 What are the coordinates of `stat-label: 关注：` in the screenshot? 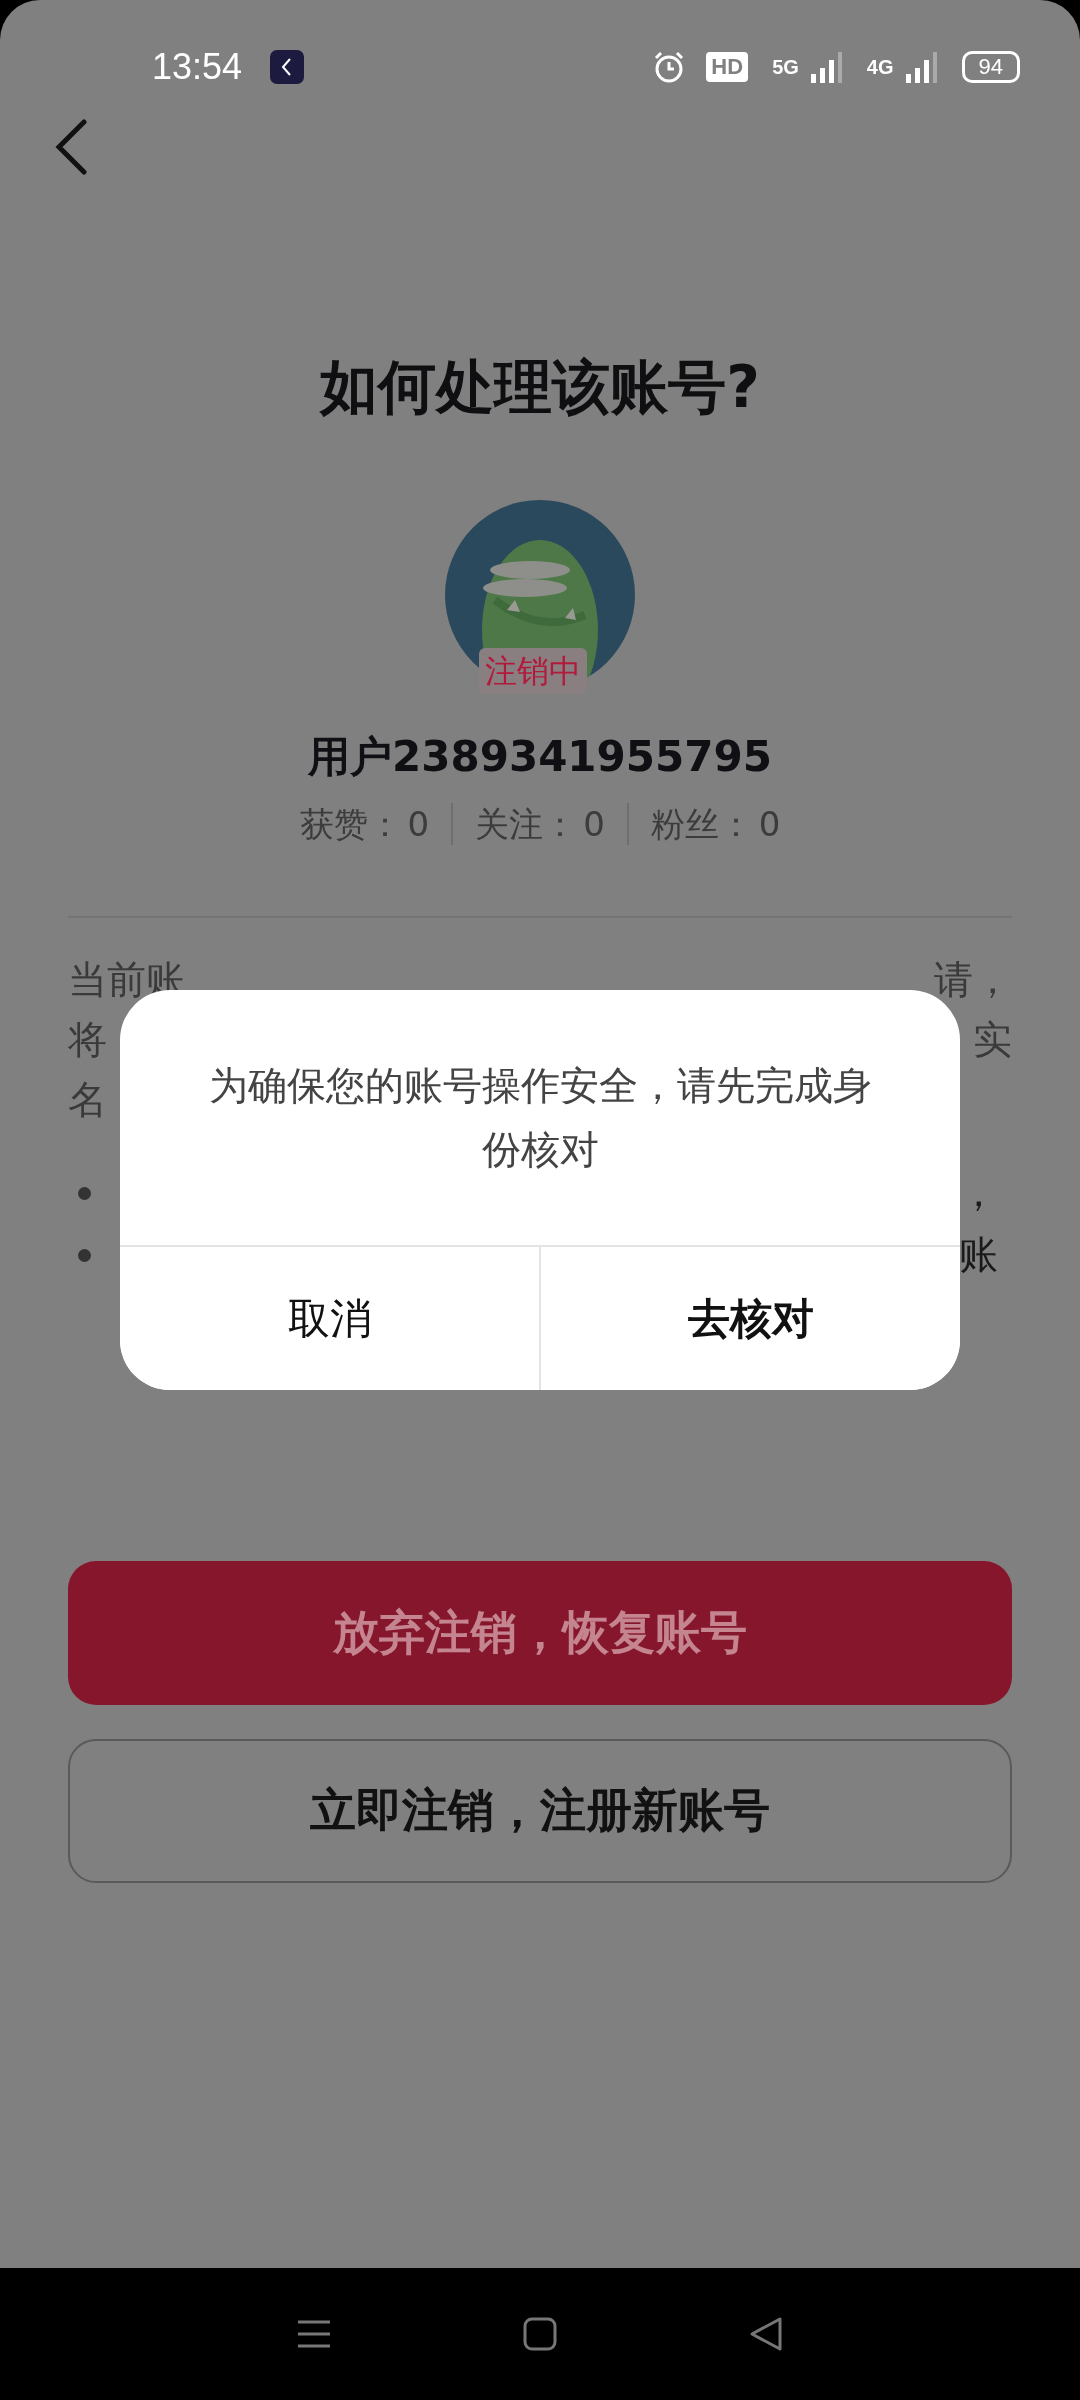 It's located at (526, 824).